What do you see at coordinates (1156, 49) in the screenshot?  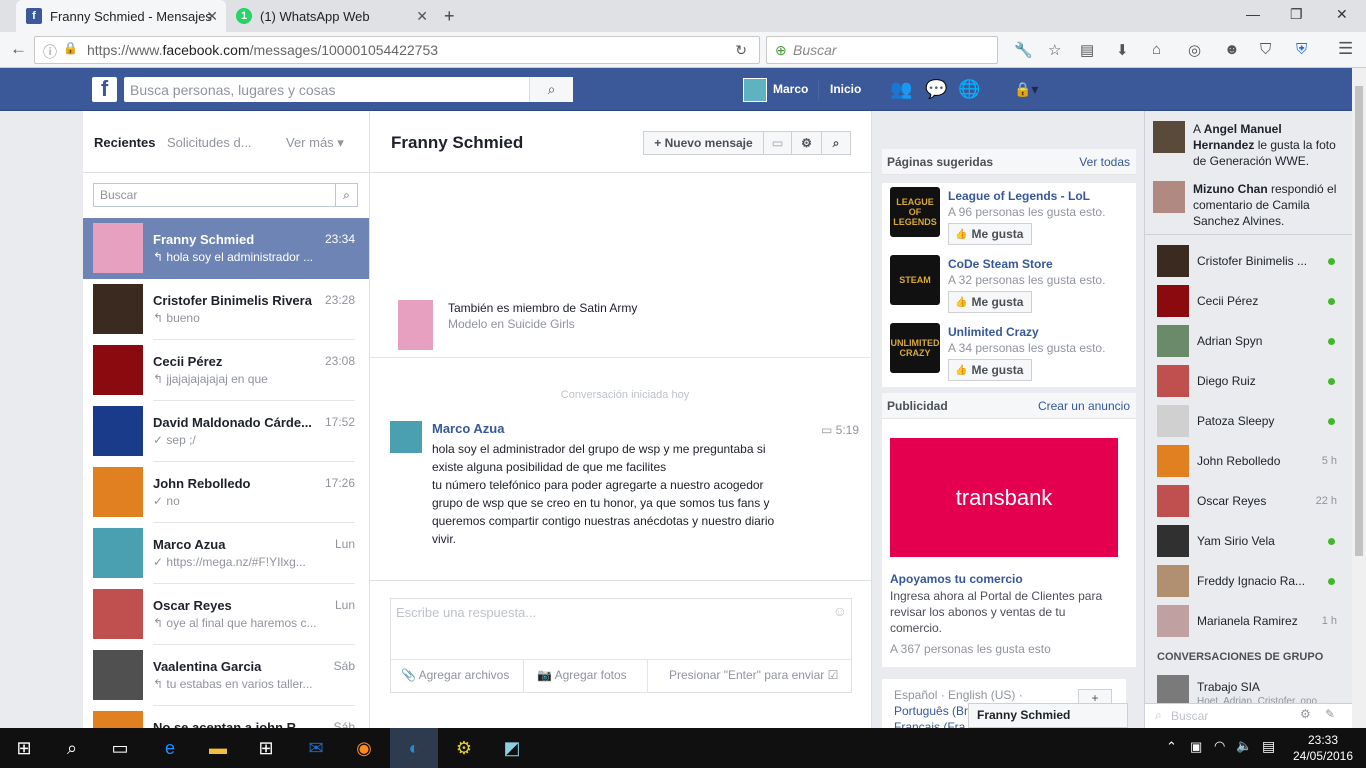 I see `home-icon: ⌂` at bounding box center [1156, 49].